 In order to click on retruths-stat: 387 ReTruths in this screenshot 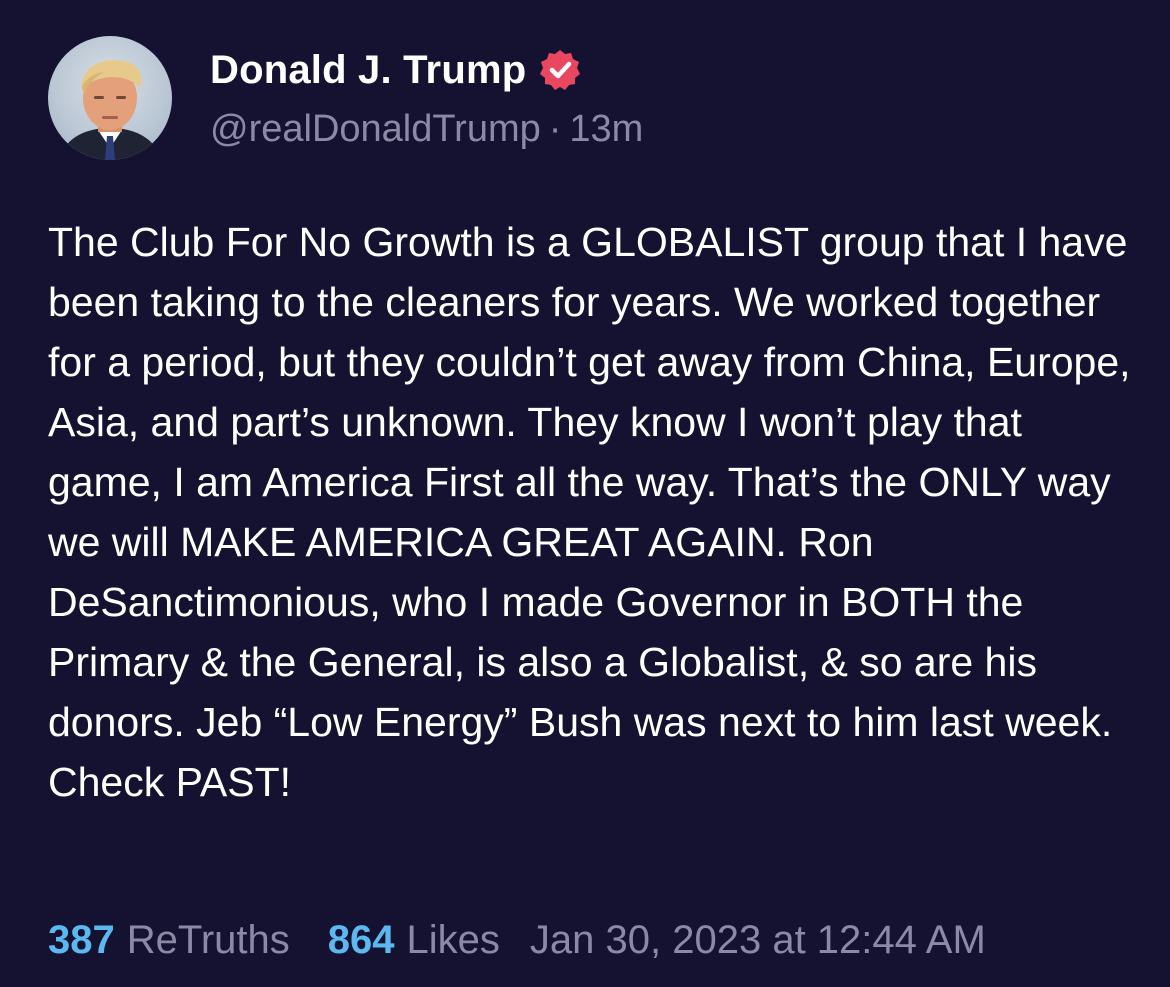, I will do `click(169, 940)`.